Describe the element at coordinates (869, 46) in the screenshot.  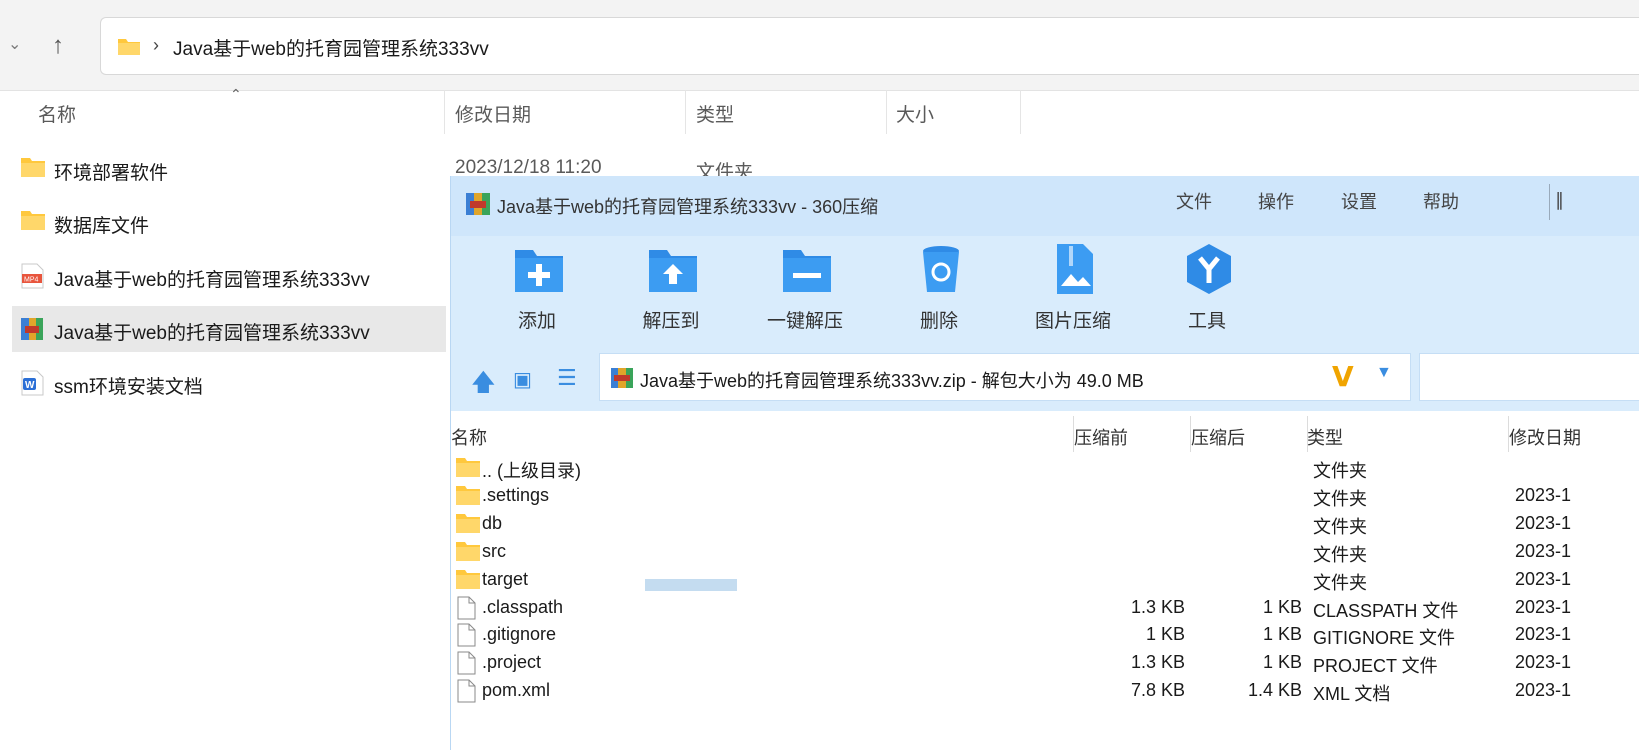
I see `address-field: › Java基于web的托育园管理系统333vv` at that location.